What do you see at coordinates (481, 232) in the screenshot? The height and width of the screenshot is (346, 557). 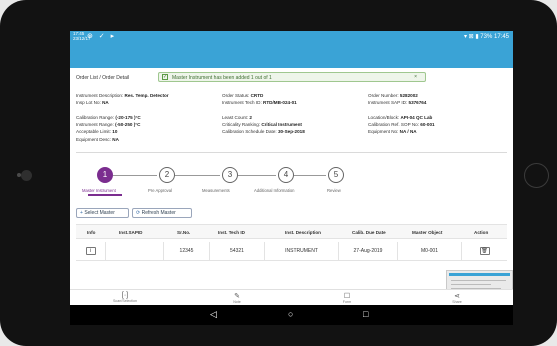 I see `col-action: Action` at bounding box center [481, 232].